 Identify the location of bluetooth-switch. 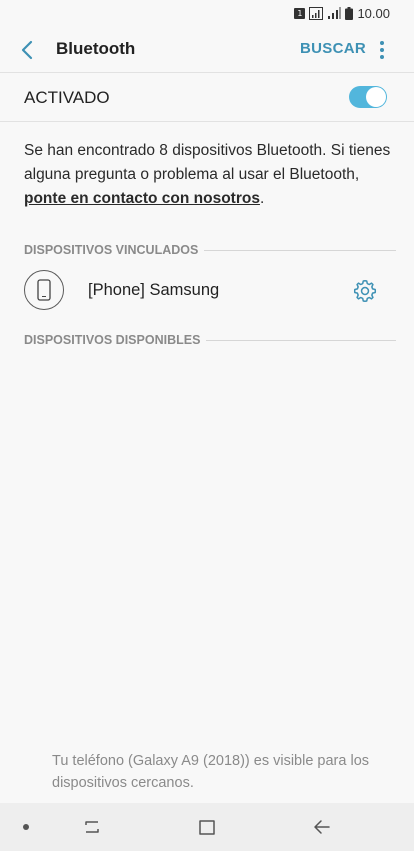
(368, 97).